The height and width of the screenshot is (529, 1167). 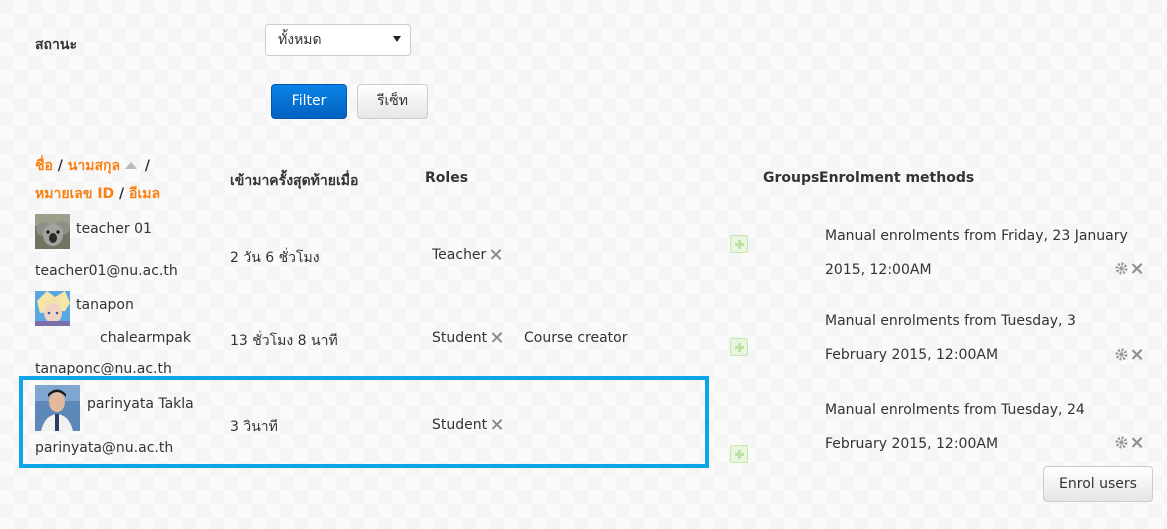 What do you see at coordinates (300, 40) in the screenshot?
I see `status-select-value: ทั้งหมด` at bounding box center [300, 40].